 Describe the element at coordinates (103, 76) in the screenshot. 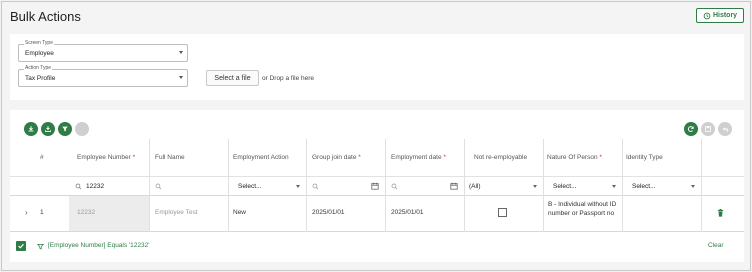

I see `action-type-select: Action Type Tax Profile` at that location.